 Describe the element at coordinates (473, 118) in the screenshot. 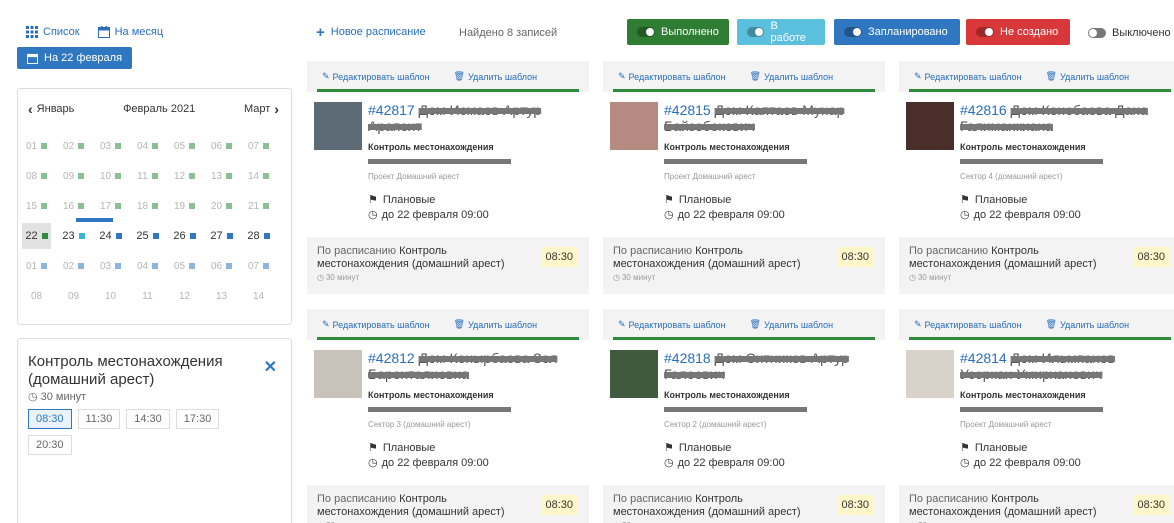

I see `card-title: #42817 Дом Исмаев Артур Арапсит` at that location.